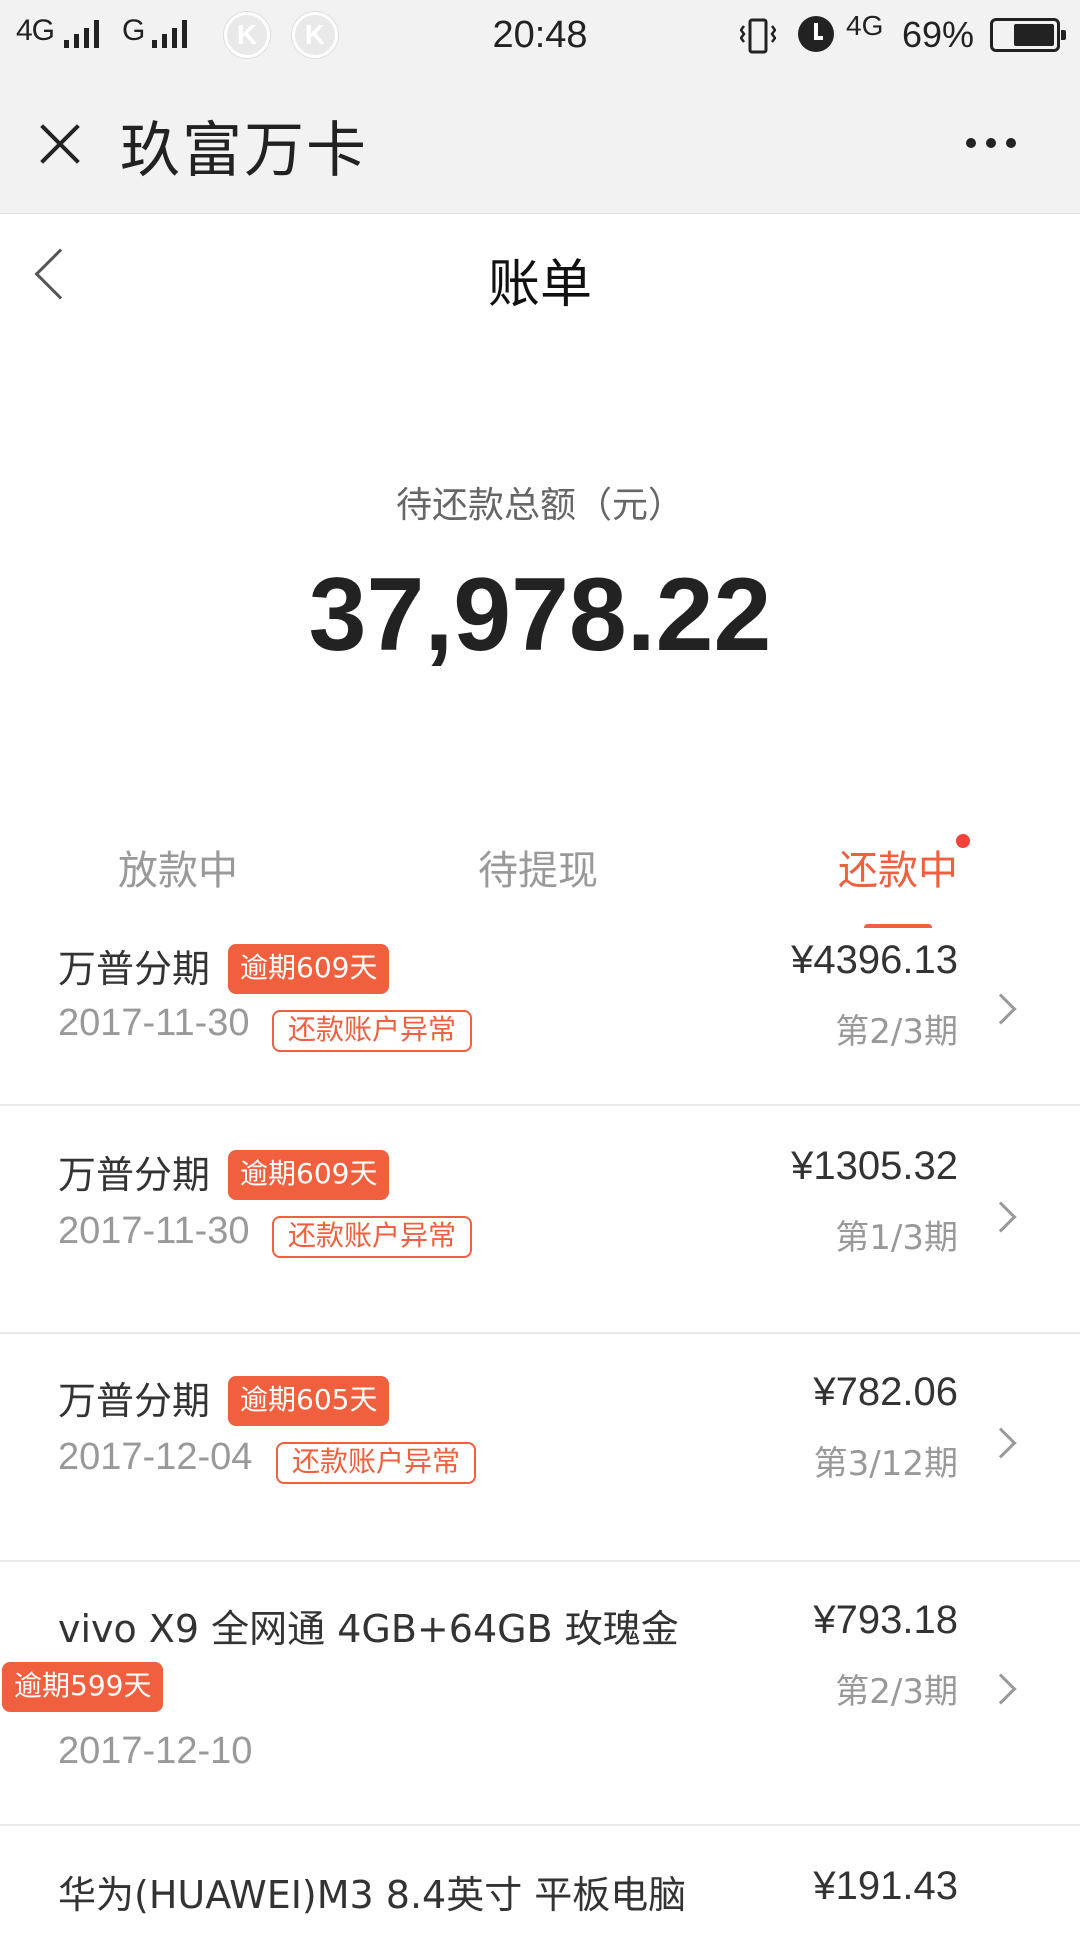 Image resolution: width=1080 pixels, height=1946 pixels. Describe the element at coordinates (963, 841) in the screenshot. I see `notification-dot` at that location.